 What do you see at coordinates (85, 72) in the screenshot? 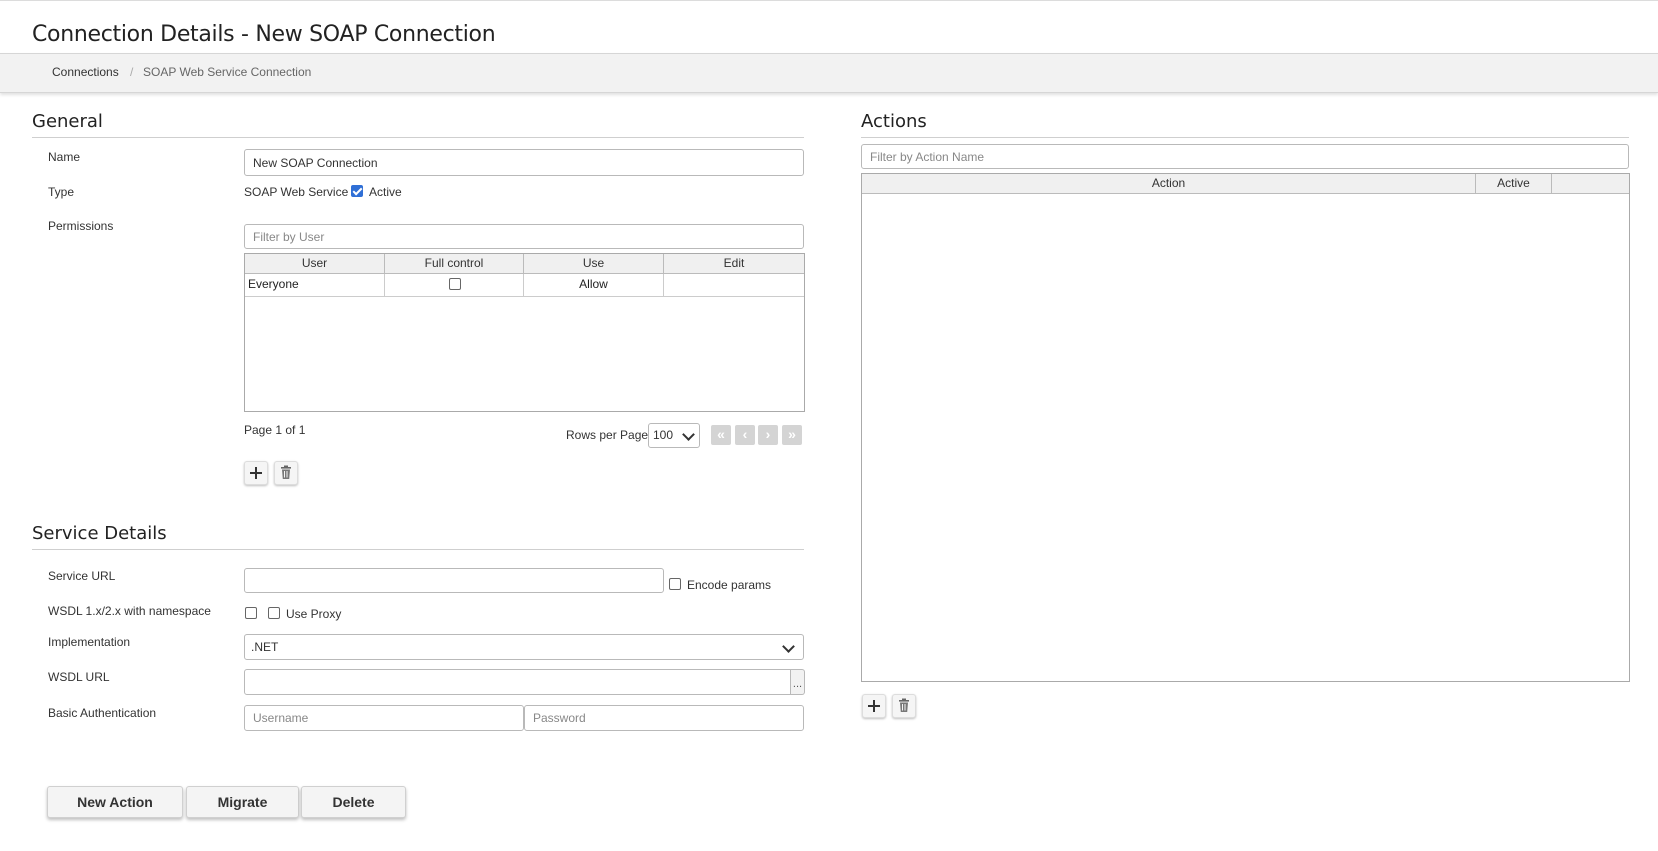
I see `breadcrumb-item-connections: Connections` at bounding box center [85, 72].